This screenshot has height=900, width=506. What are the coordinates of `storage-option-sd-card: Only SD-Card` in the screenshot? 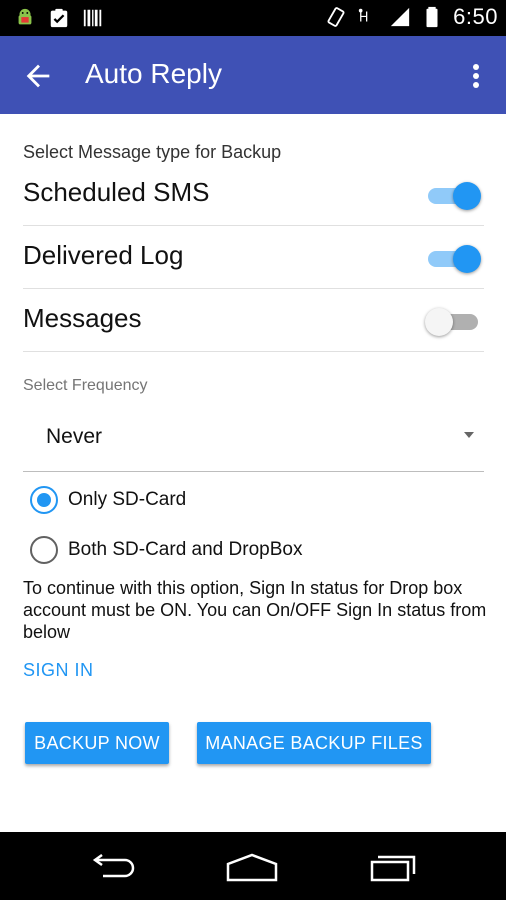 It's located at (108, 500).